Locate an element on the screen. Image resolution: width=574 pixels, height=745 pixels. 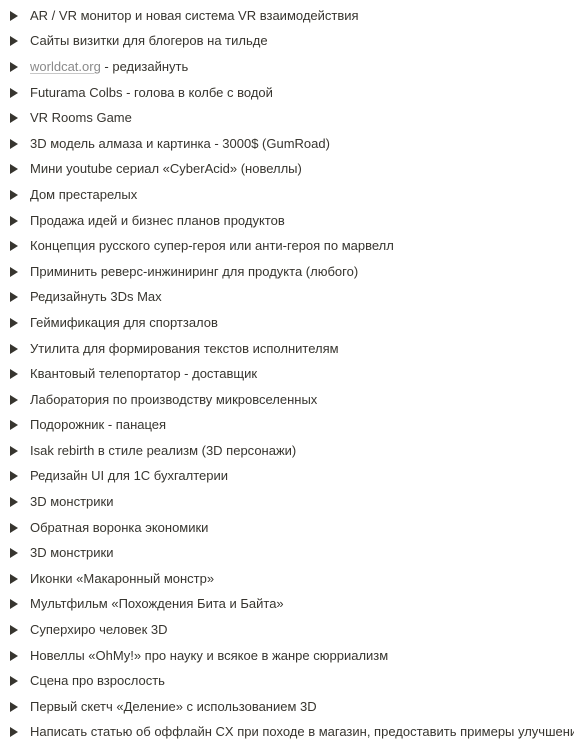
toggle-item: Иконки «Макаронный монстр» is located at coordinates (287, 579).